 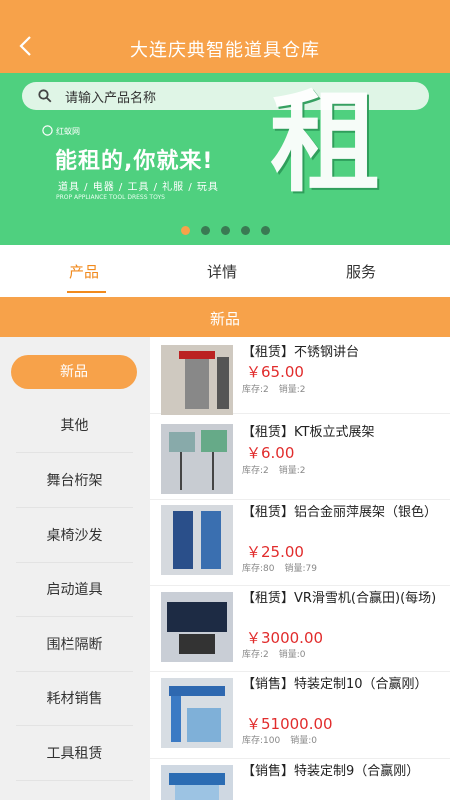 I want to click on product-sales: 销量:79, so click(x=301, y=569).